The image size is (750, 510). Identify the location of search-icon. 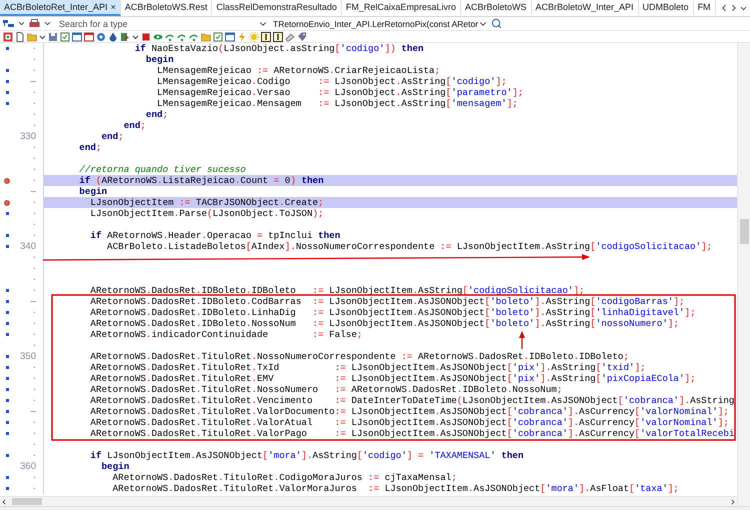
(496, 23).